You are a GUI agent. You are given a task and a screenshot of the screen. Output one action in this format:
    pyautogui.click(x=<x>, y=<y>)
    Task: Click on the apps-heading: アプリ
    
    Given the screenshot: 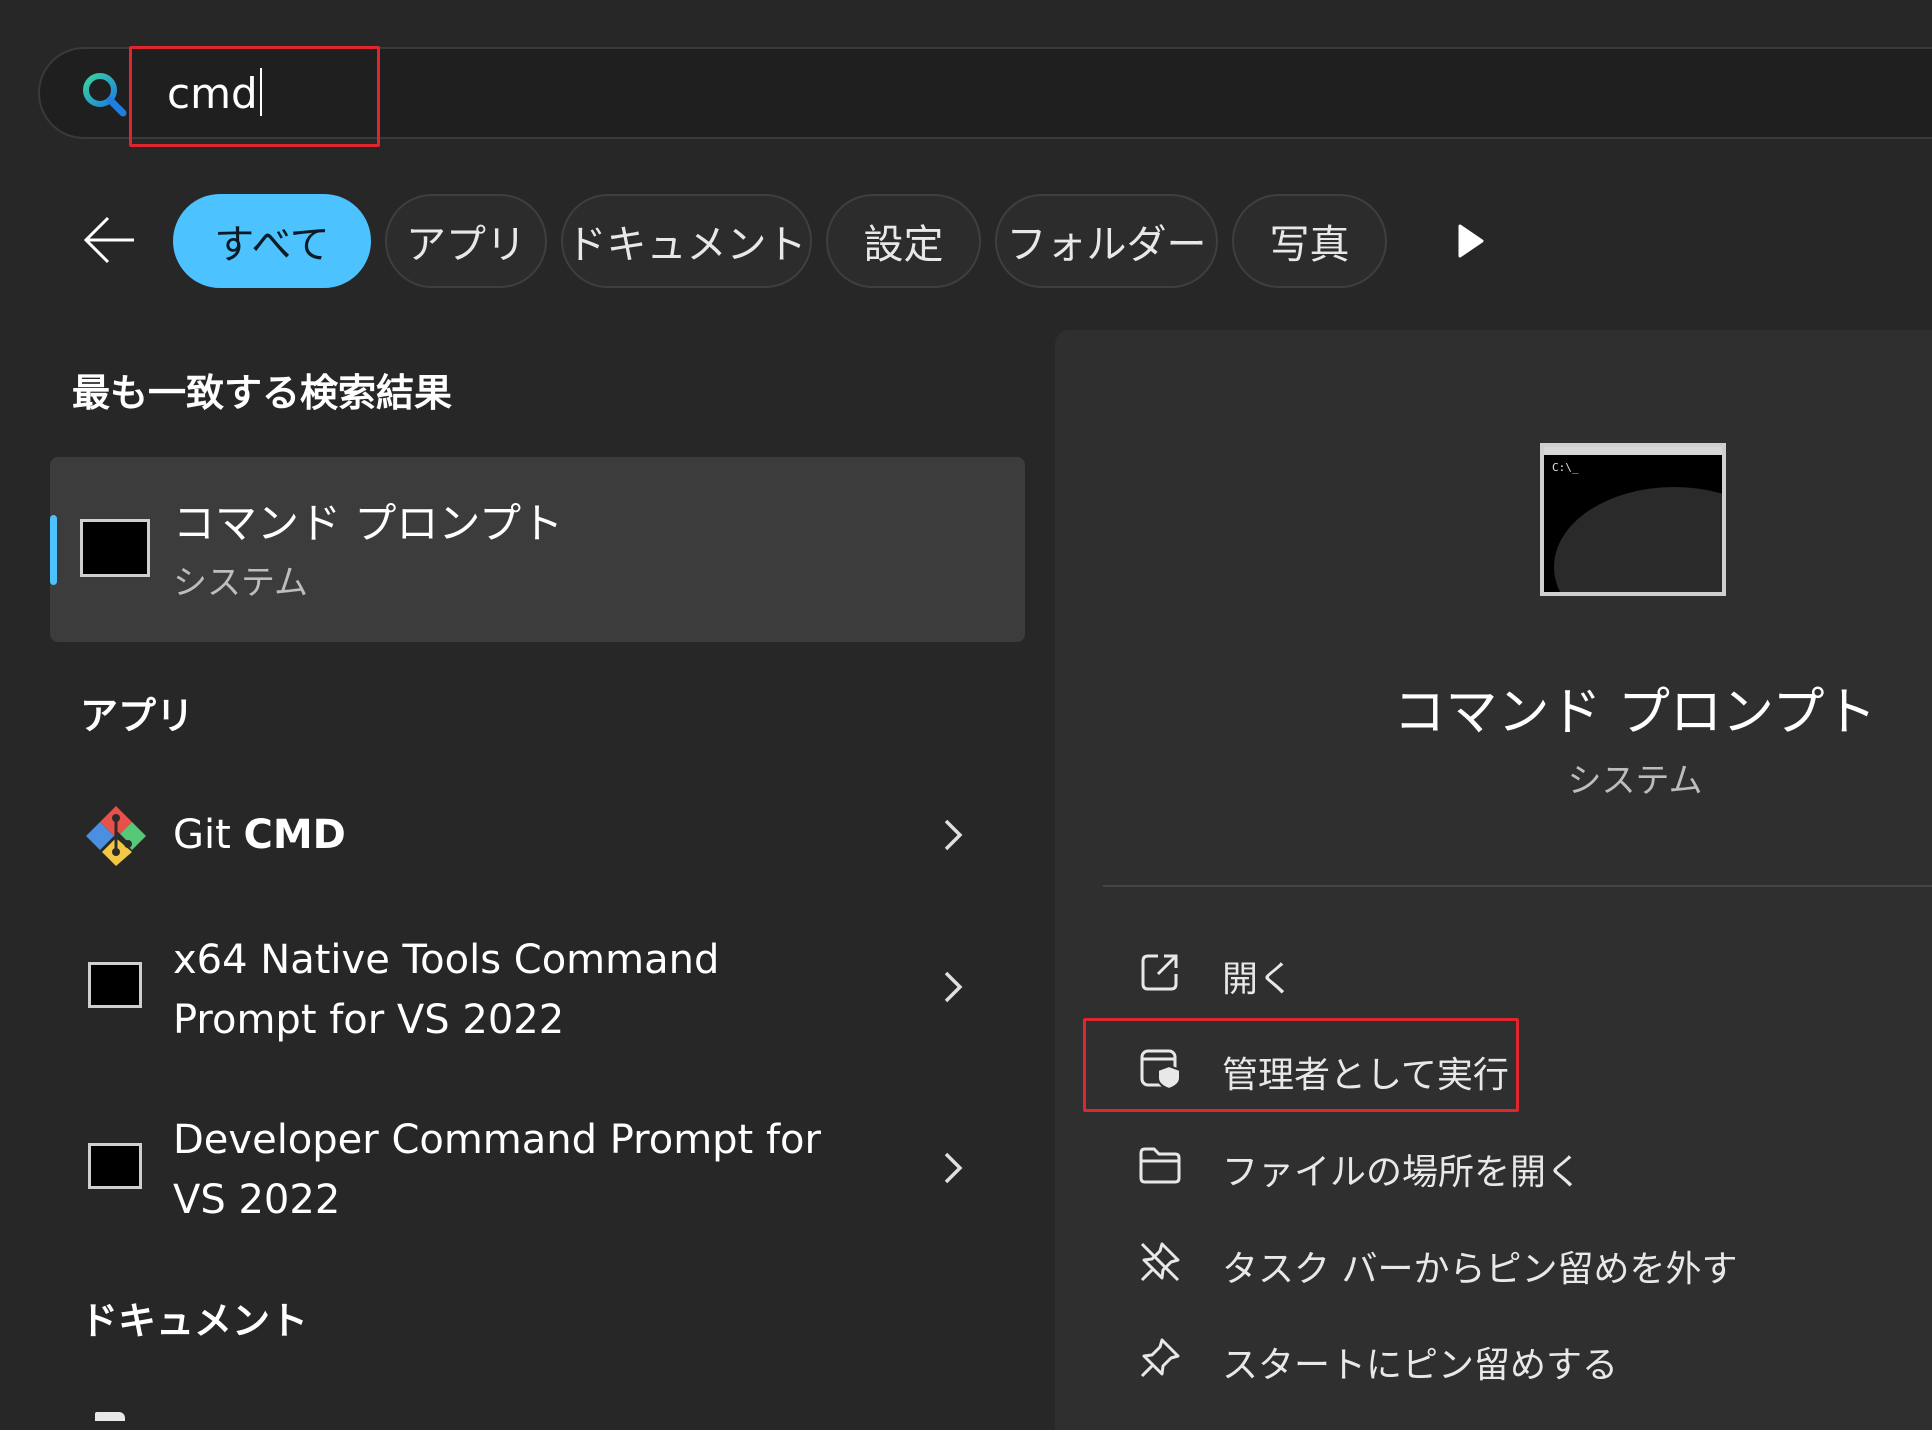 What is the action you would take?
    pyautogui.click(x=137, y=716)
    